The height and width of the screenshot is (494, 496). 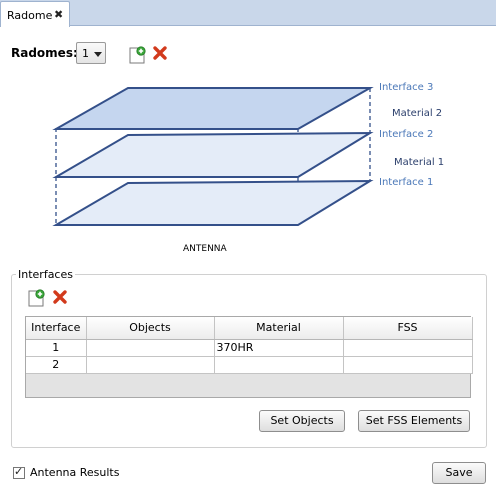 I want to click on antenna-label: ANTENNA, so click(x=205, y=249).